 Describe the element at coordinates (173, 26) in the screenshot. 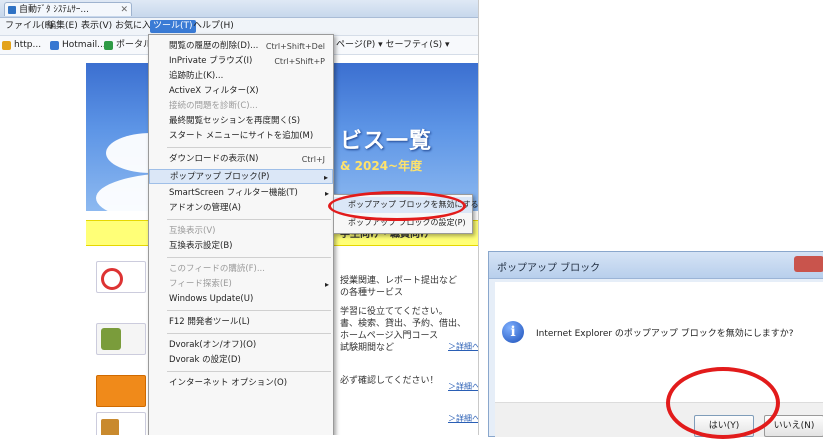

I see `menu-tools: ツール(T)` at that location.